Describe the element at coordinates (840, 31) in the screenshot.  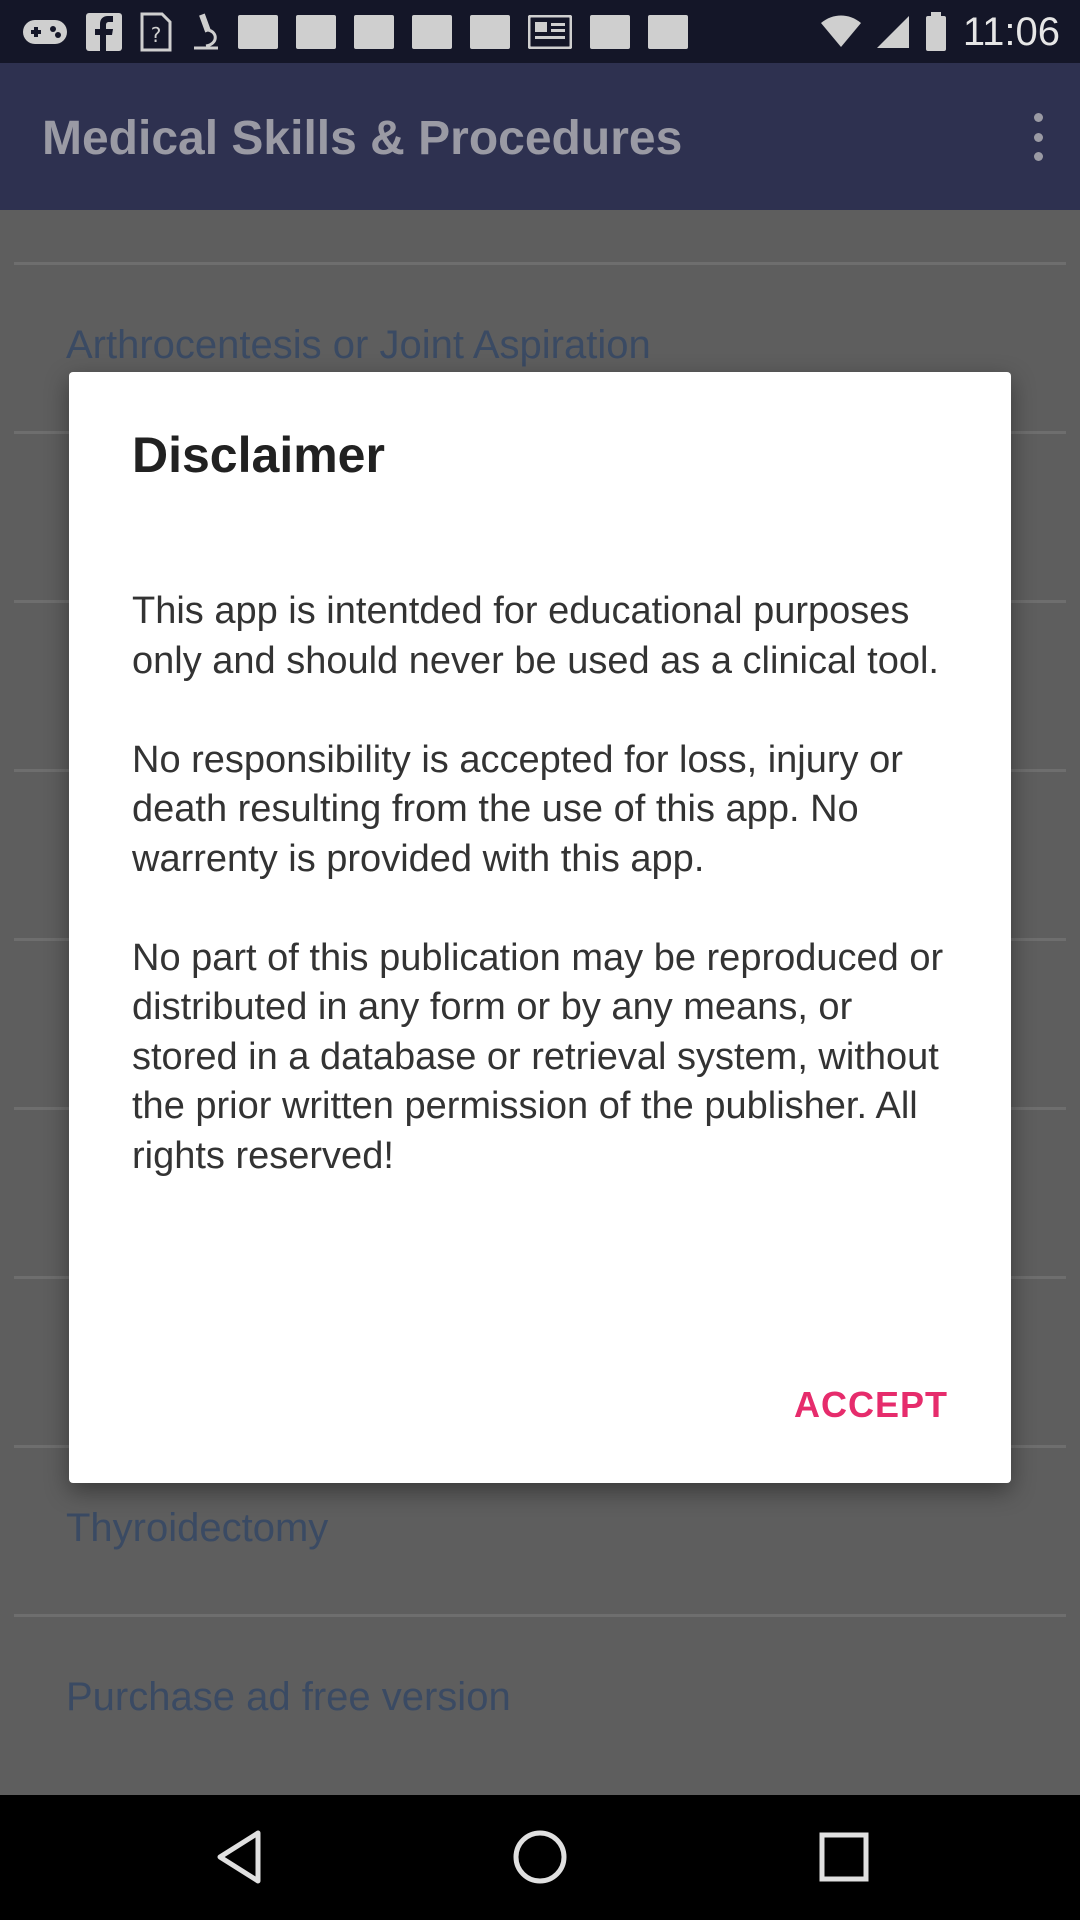
I see `wifi-icon` at that location.